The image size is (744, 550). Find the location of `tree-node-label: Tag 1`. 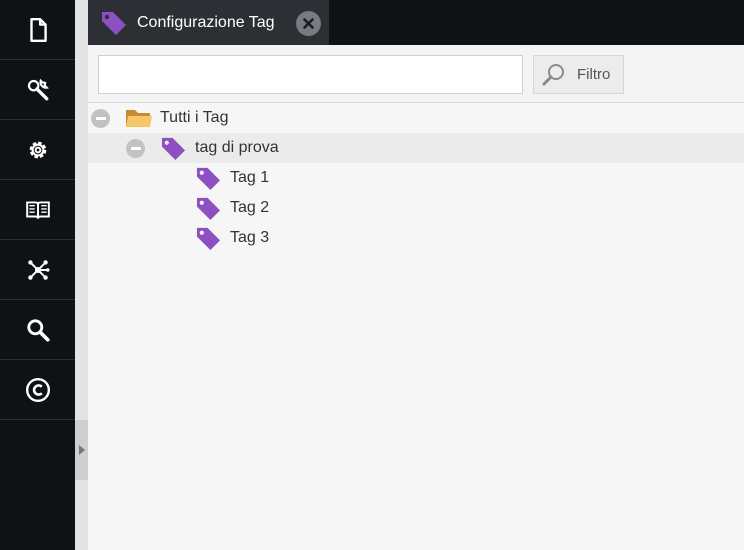

tree-node-label: Tag 1 is located at coordinates (249, 178).